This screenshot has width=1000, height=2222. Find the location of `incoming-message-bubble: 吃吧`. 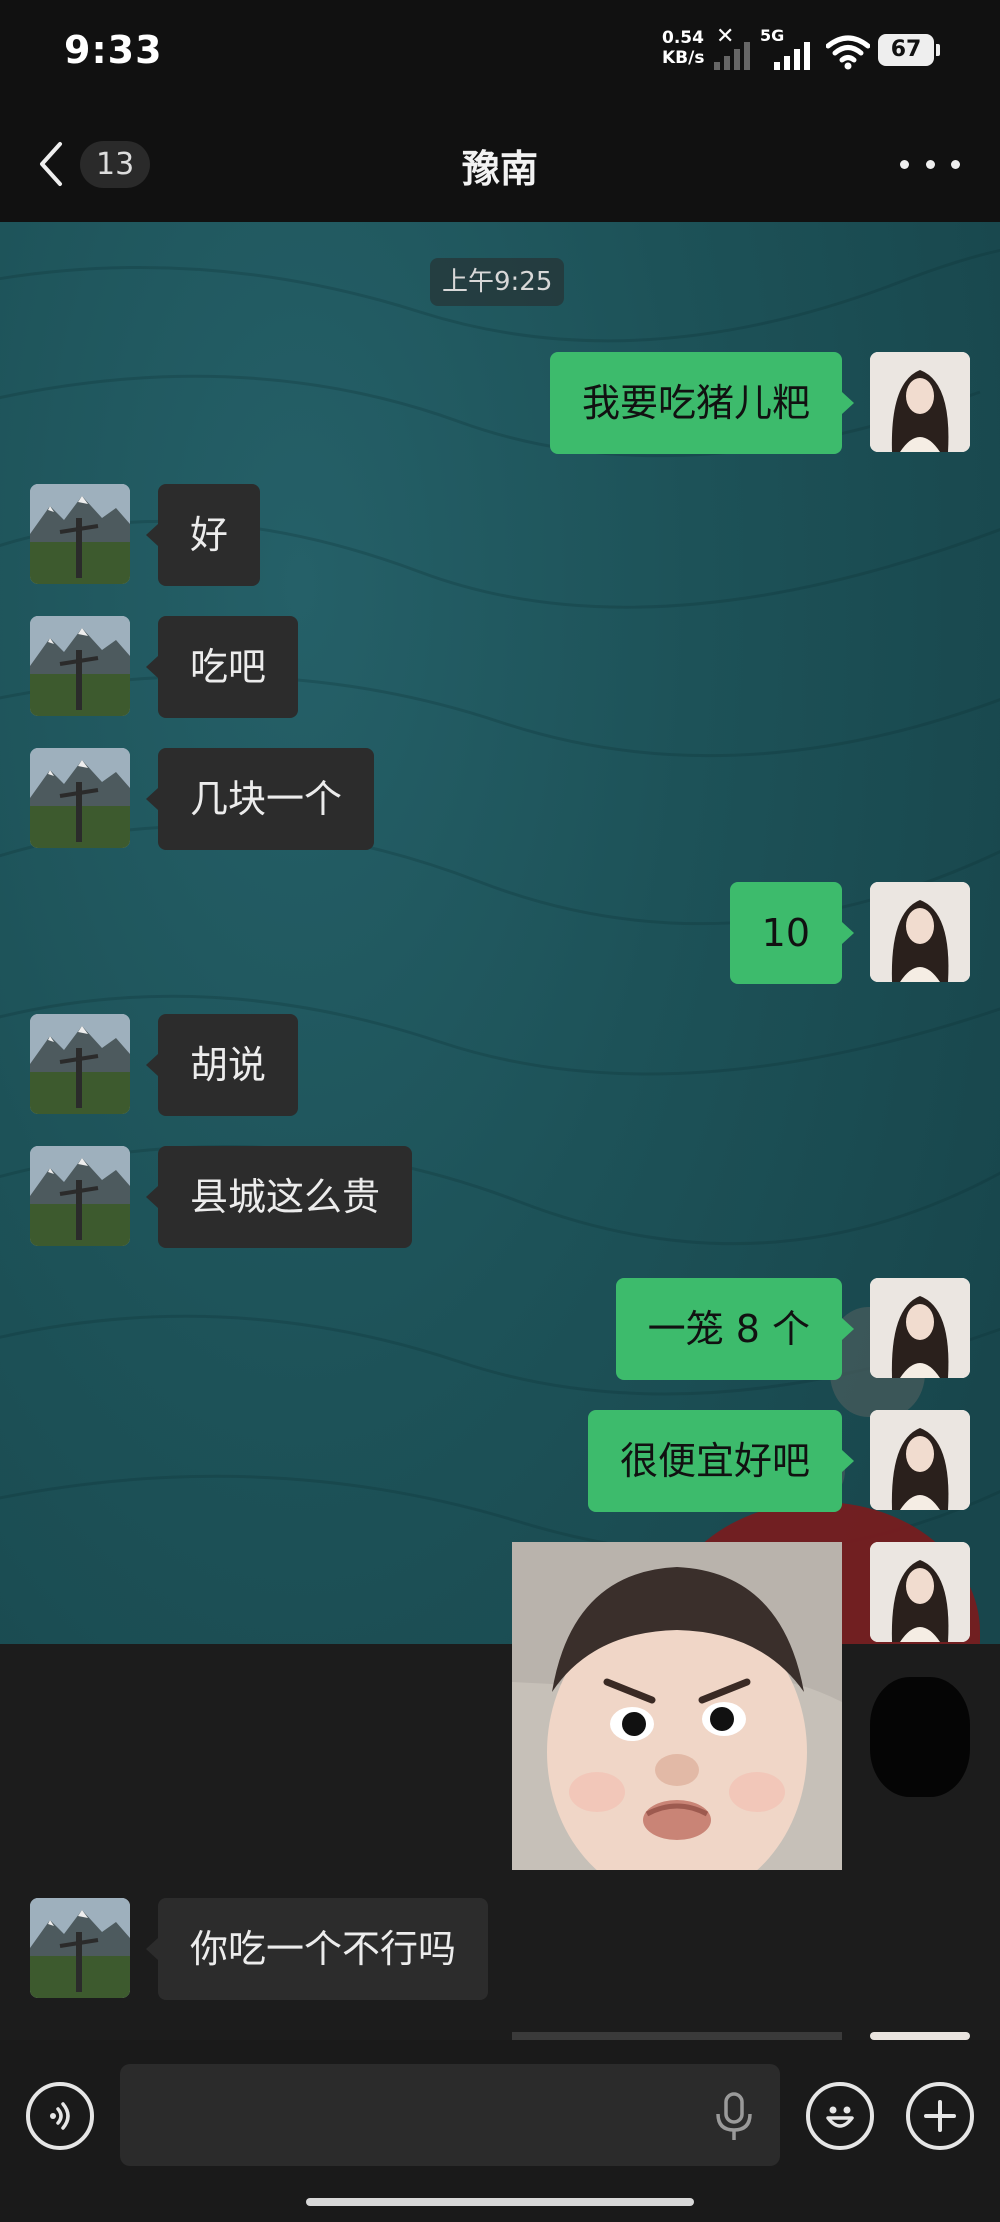

incoming-message-bubble: 吃吧 is located at coordinates (222, 667).